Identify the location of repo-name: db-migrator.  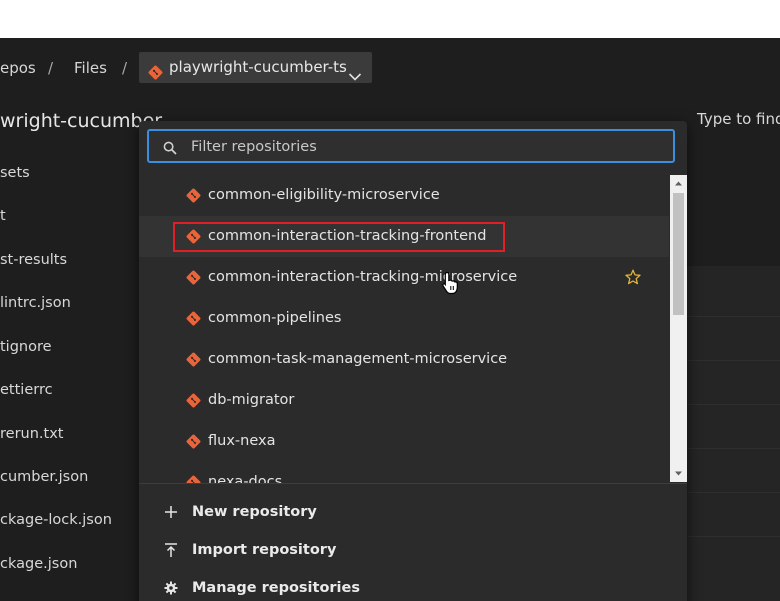
(251, 400).